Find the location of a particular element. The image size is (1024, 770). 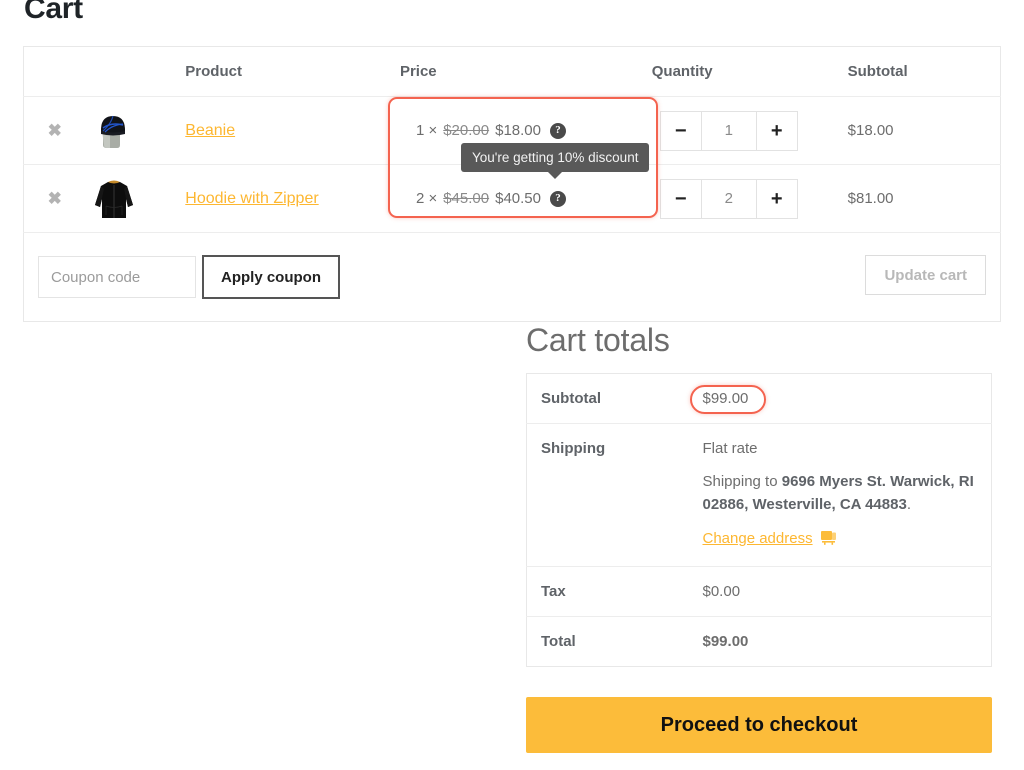

tax-value: $0.00 is located at coordinates (847, 591).